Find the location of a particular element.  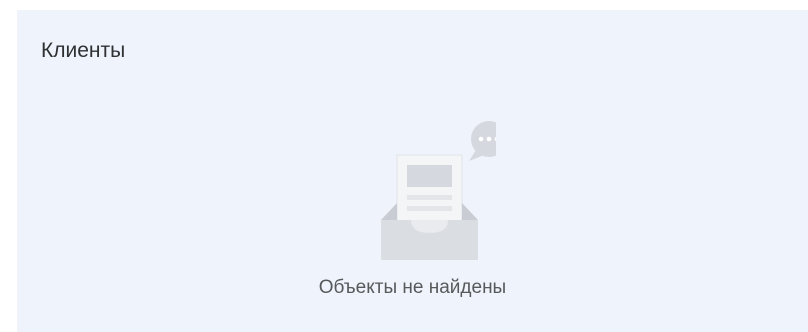

panel-title: Клиенты is located at coordinates (83, 50).